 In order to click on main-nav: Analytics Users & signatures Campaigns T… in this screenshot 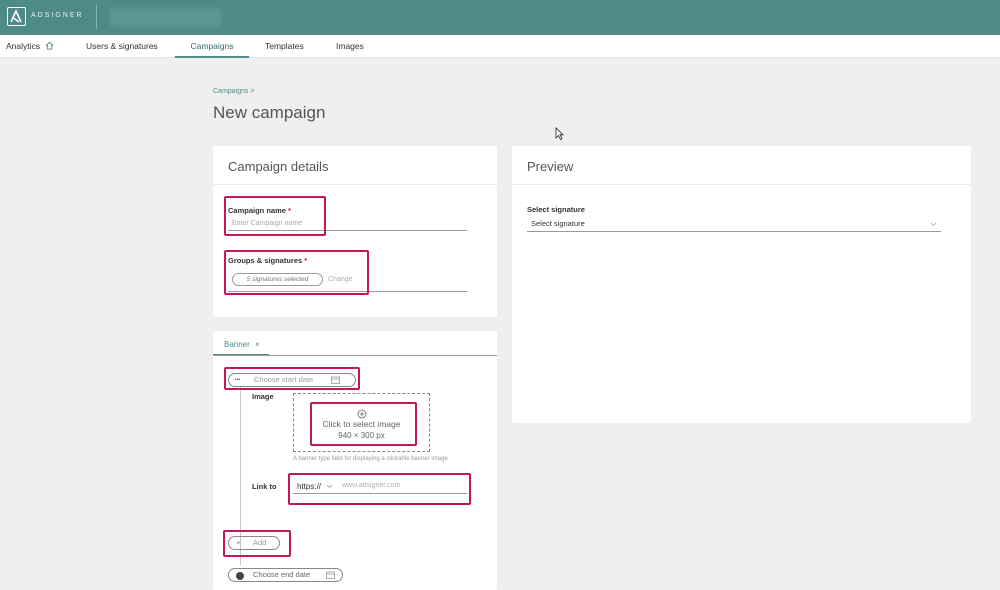, I will do `click(500, 46)`.